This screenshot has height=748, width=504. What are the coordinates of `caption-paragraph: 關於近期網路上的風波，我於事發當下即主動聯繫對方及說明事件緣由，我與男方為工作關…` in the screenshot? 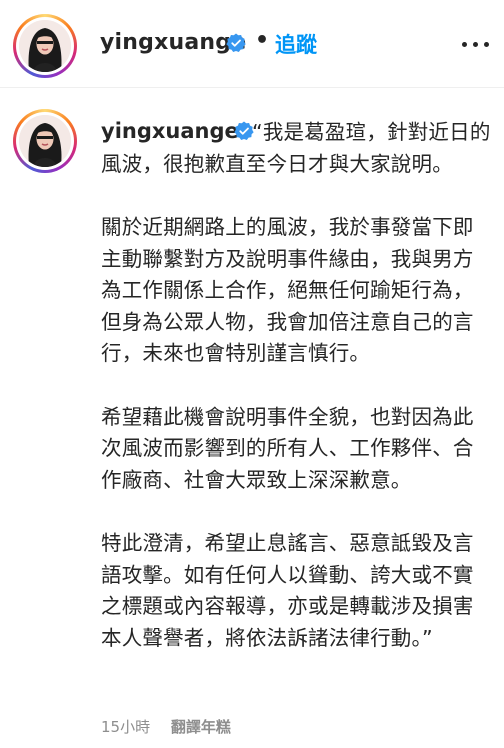 It's located at (287, 290).